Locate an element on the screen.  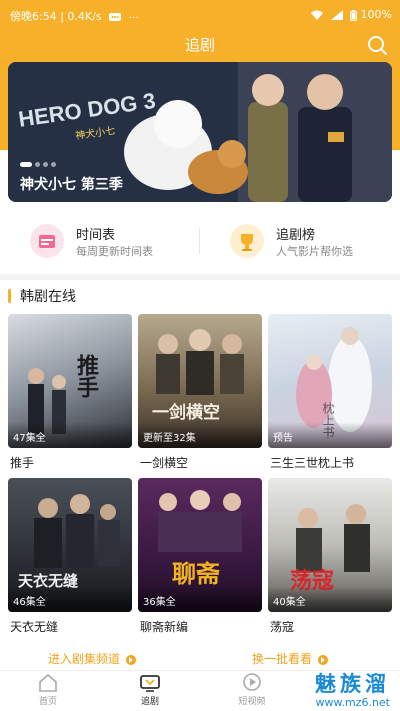
enter-channel-link: 进入剧集频道 is located at coordinates (92, 658).